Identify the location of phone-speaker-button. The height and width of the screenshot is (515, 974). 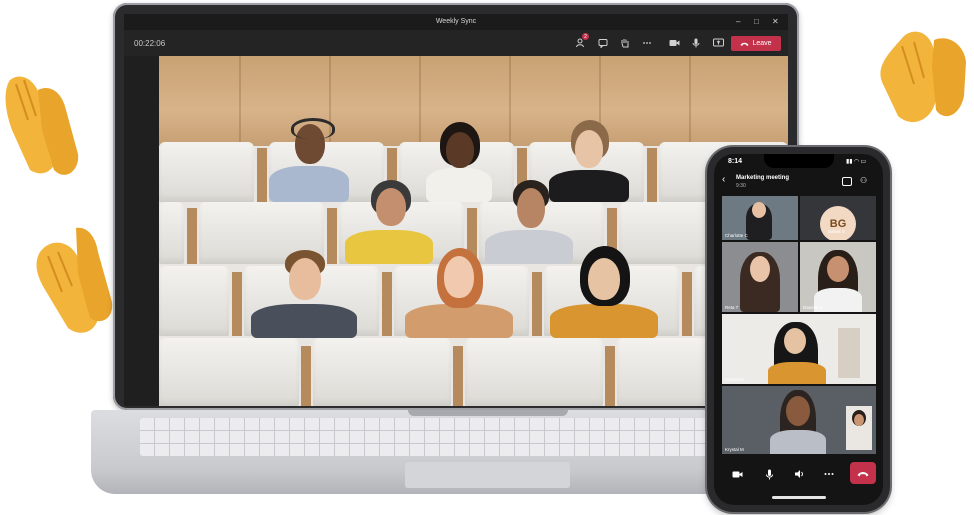
(799, 474).